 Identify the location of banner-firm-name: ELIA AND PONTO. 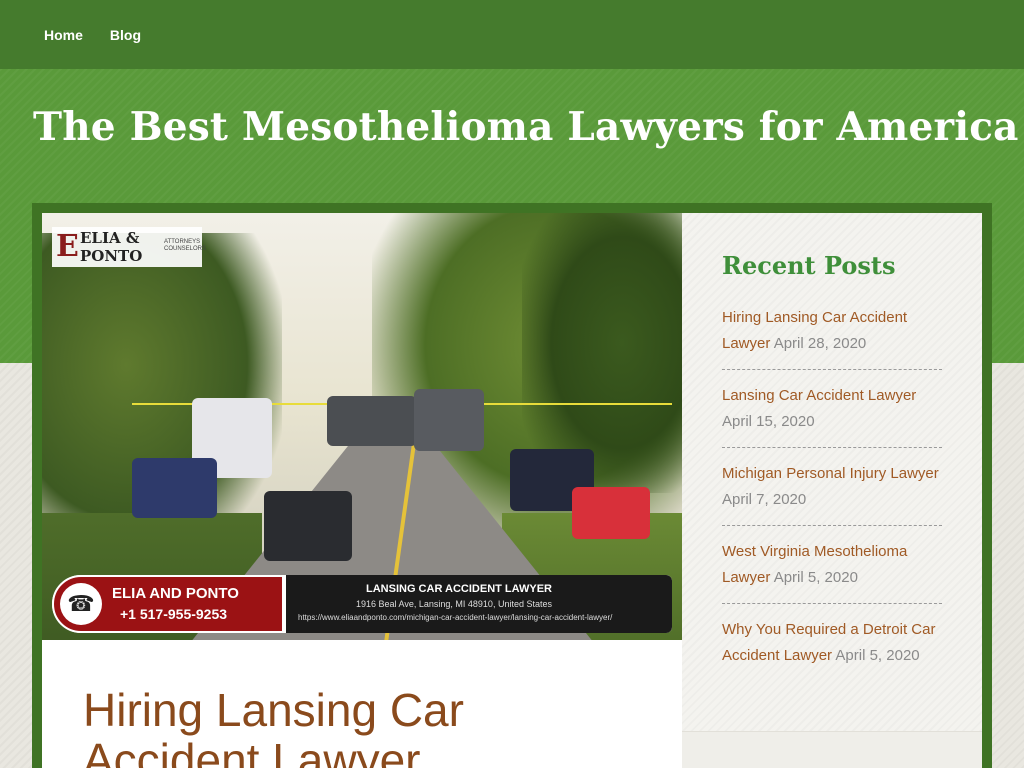
(175, 593).